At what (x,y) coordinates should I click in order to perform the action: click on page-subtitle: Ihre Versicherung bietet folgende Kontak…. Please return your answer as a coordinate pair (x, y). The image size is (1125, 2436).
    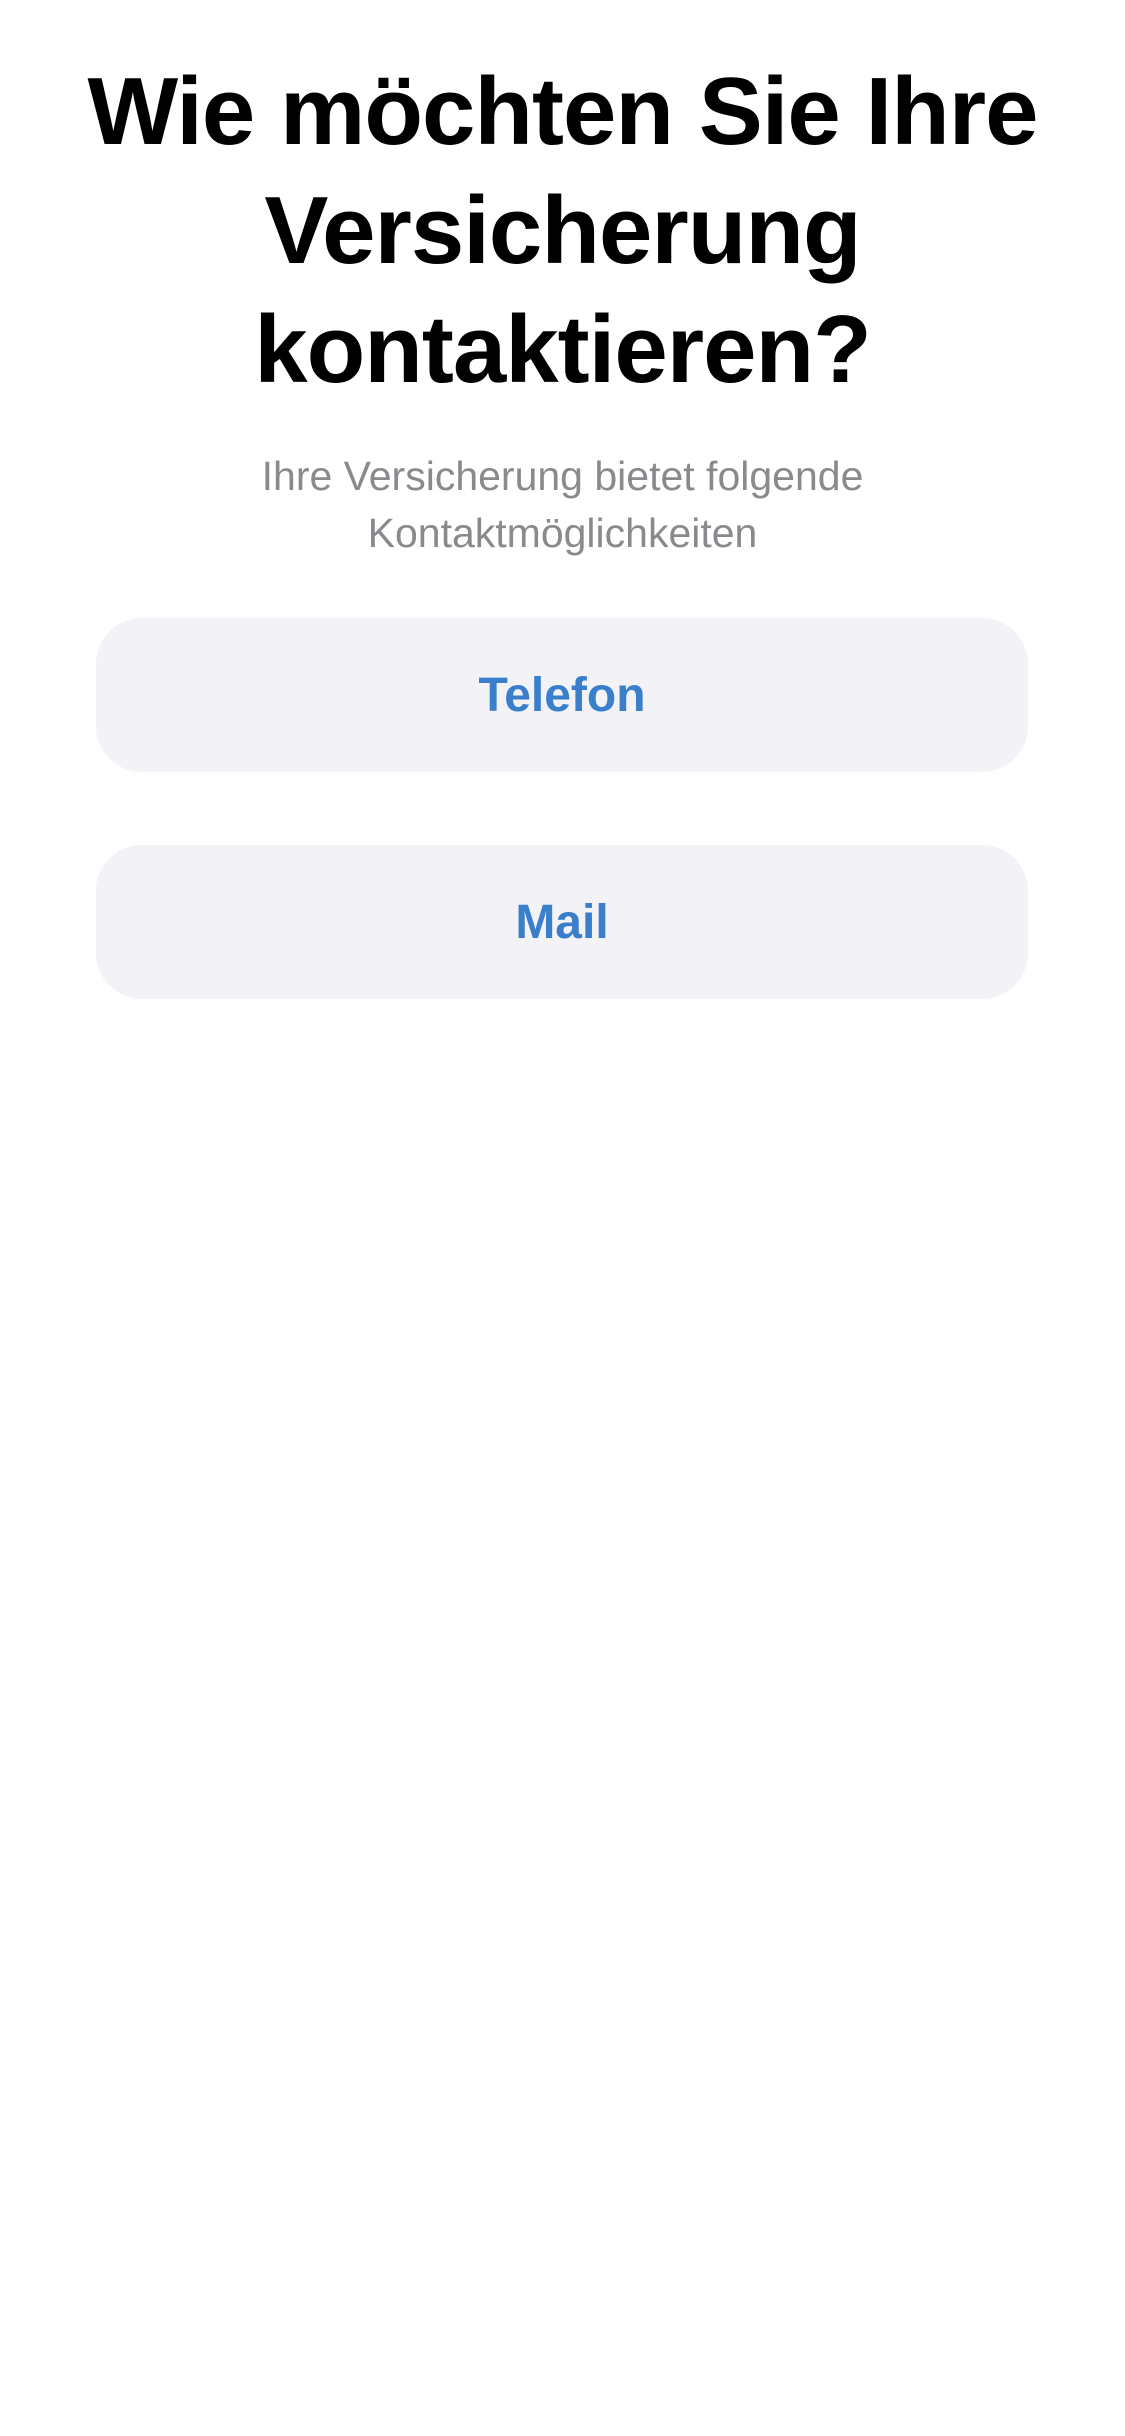
    Looking at the image, I should click on (562, 504).